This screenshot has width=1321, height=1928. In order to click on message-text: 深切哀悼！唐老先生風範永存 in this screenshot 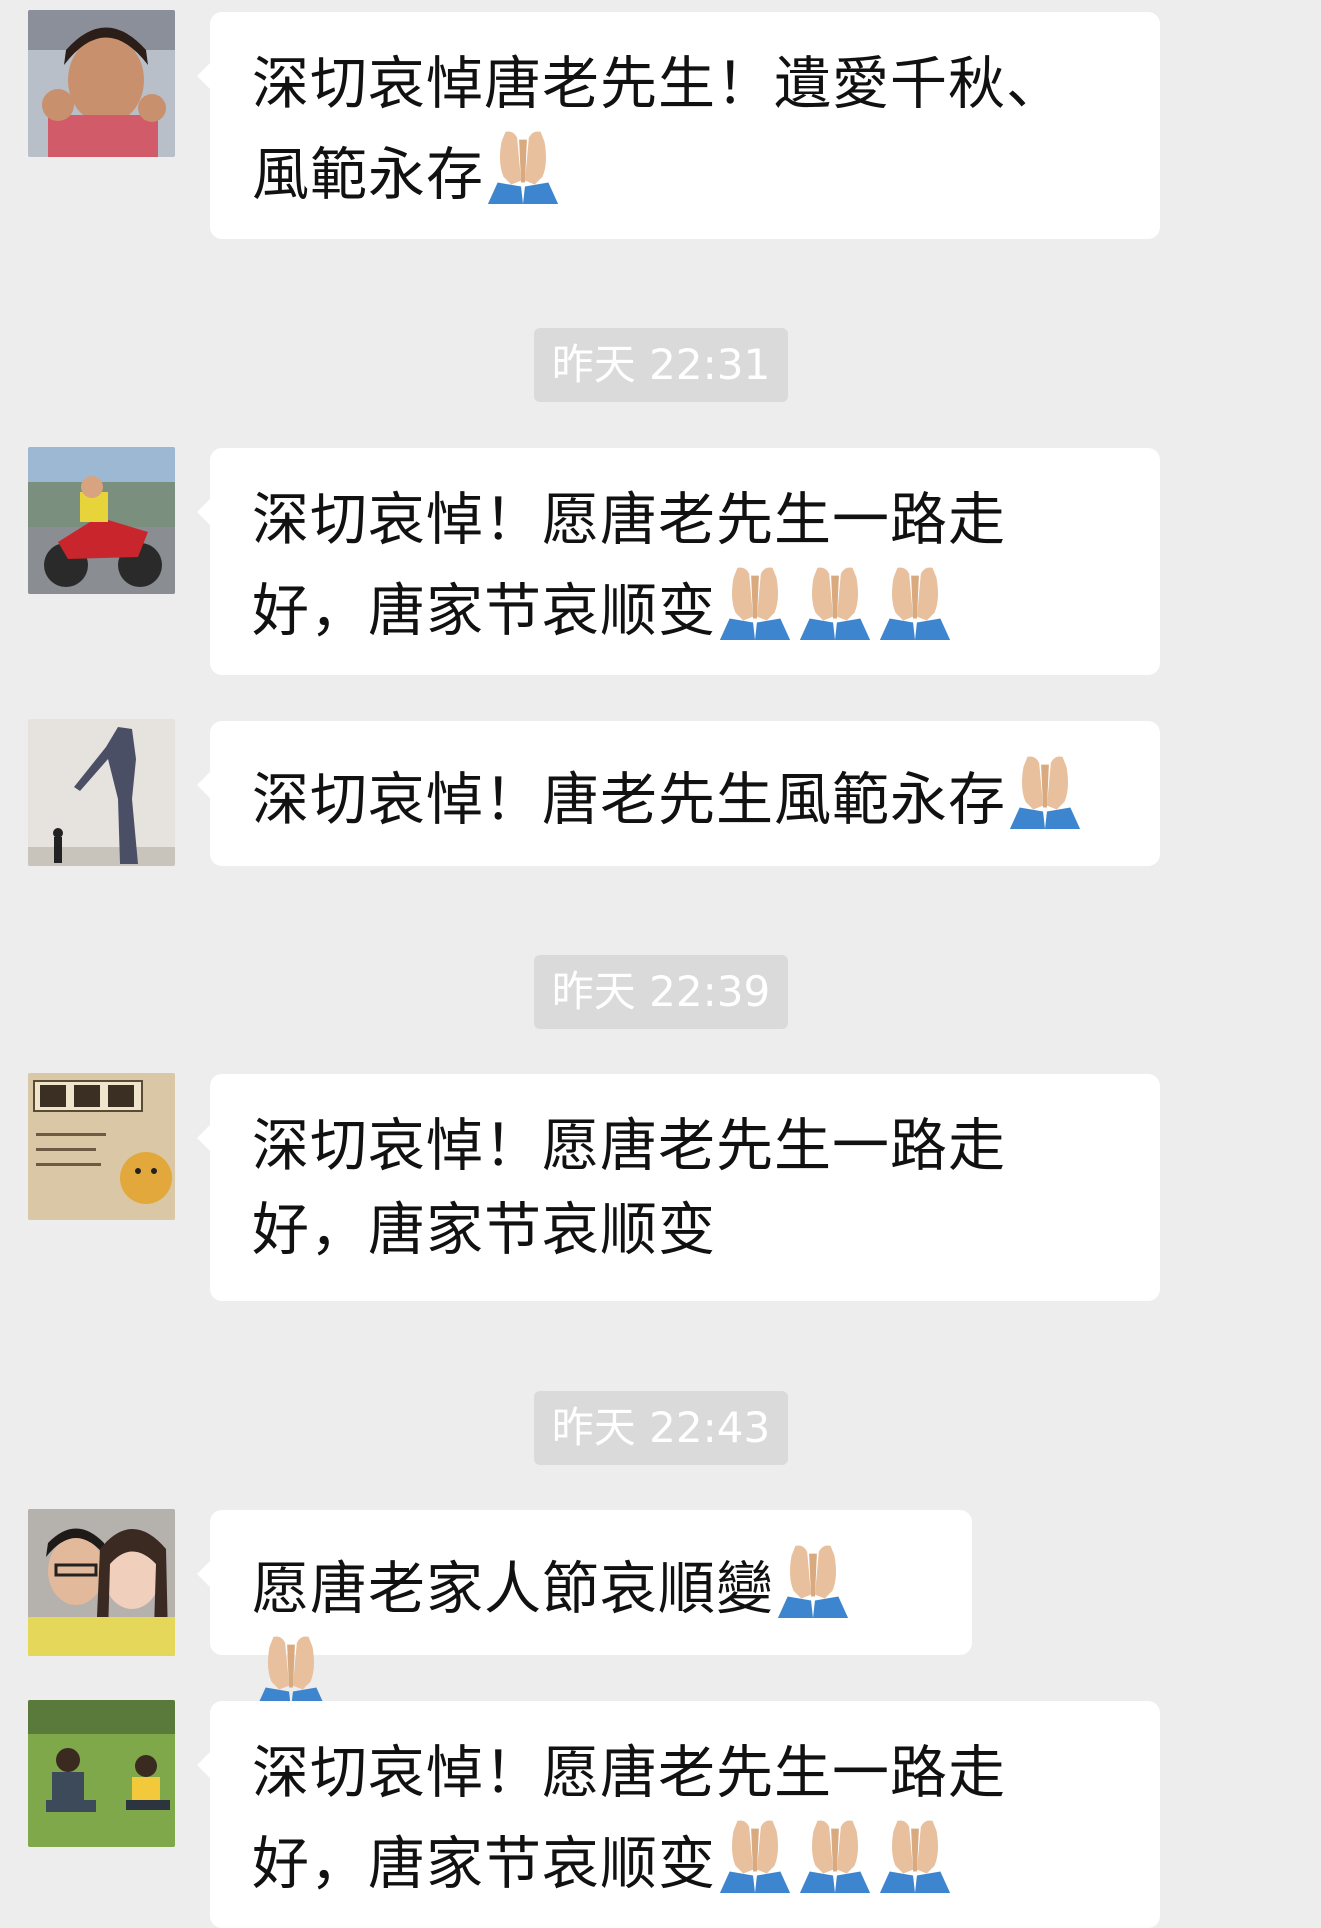, I will do `click(629, 800)`.